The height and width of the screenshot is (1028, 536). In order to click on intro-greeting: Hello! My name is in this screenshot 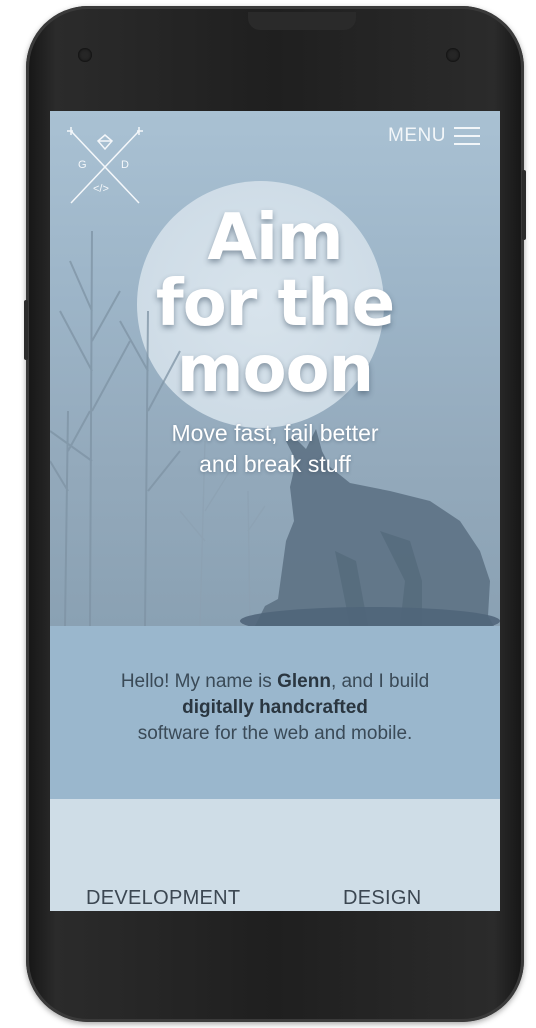, I will do `click(199, 681)`.